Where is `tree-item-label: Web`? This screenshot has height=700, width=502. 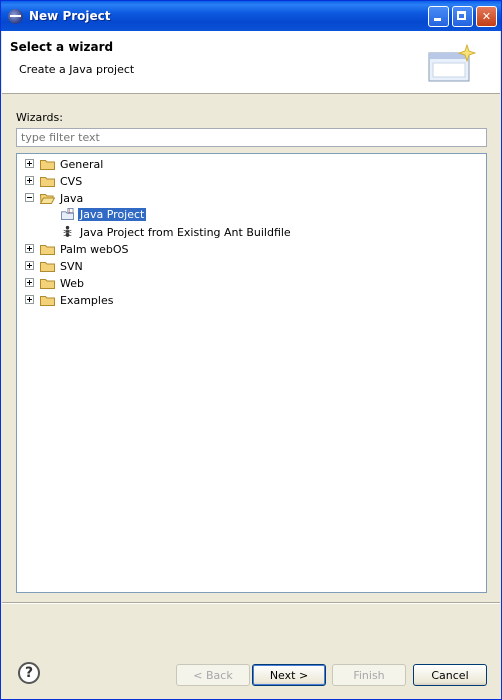
tree-item-label: Web is located at coordinates (72, 283).